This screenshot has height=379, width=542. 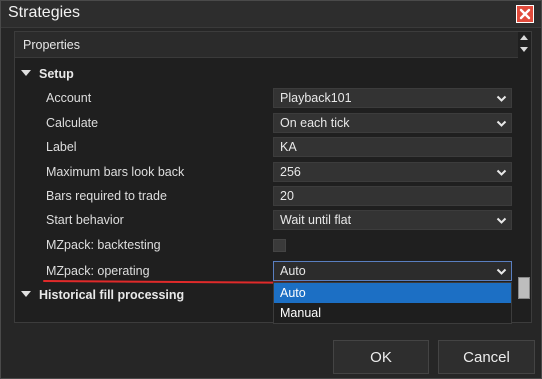 I want to click on row-label: Label KA, so click(x=267, y=147).